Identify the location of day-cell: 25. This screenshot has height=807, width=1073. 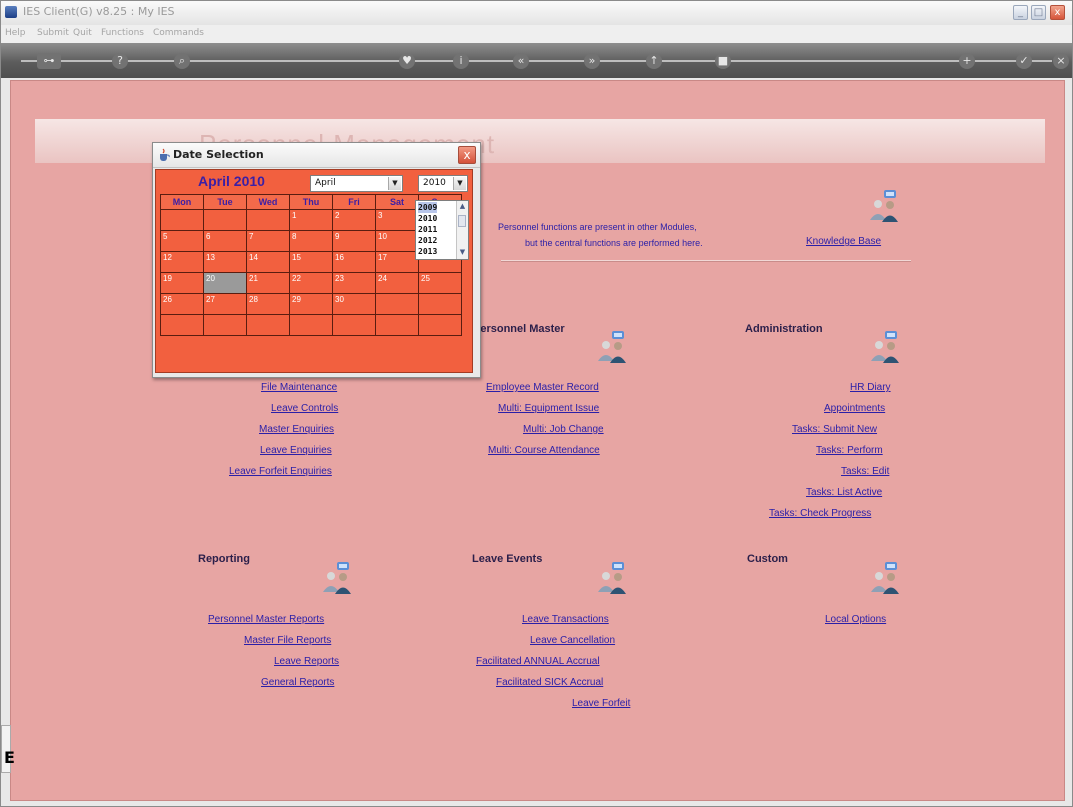
(440, 283).